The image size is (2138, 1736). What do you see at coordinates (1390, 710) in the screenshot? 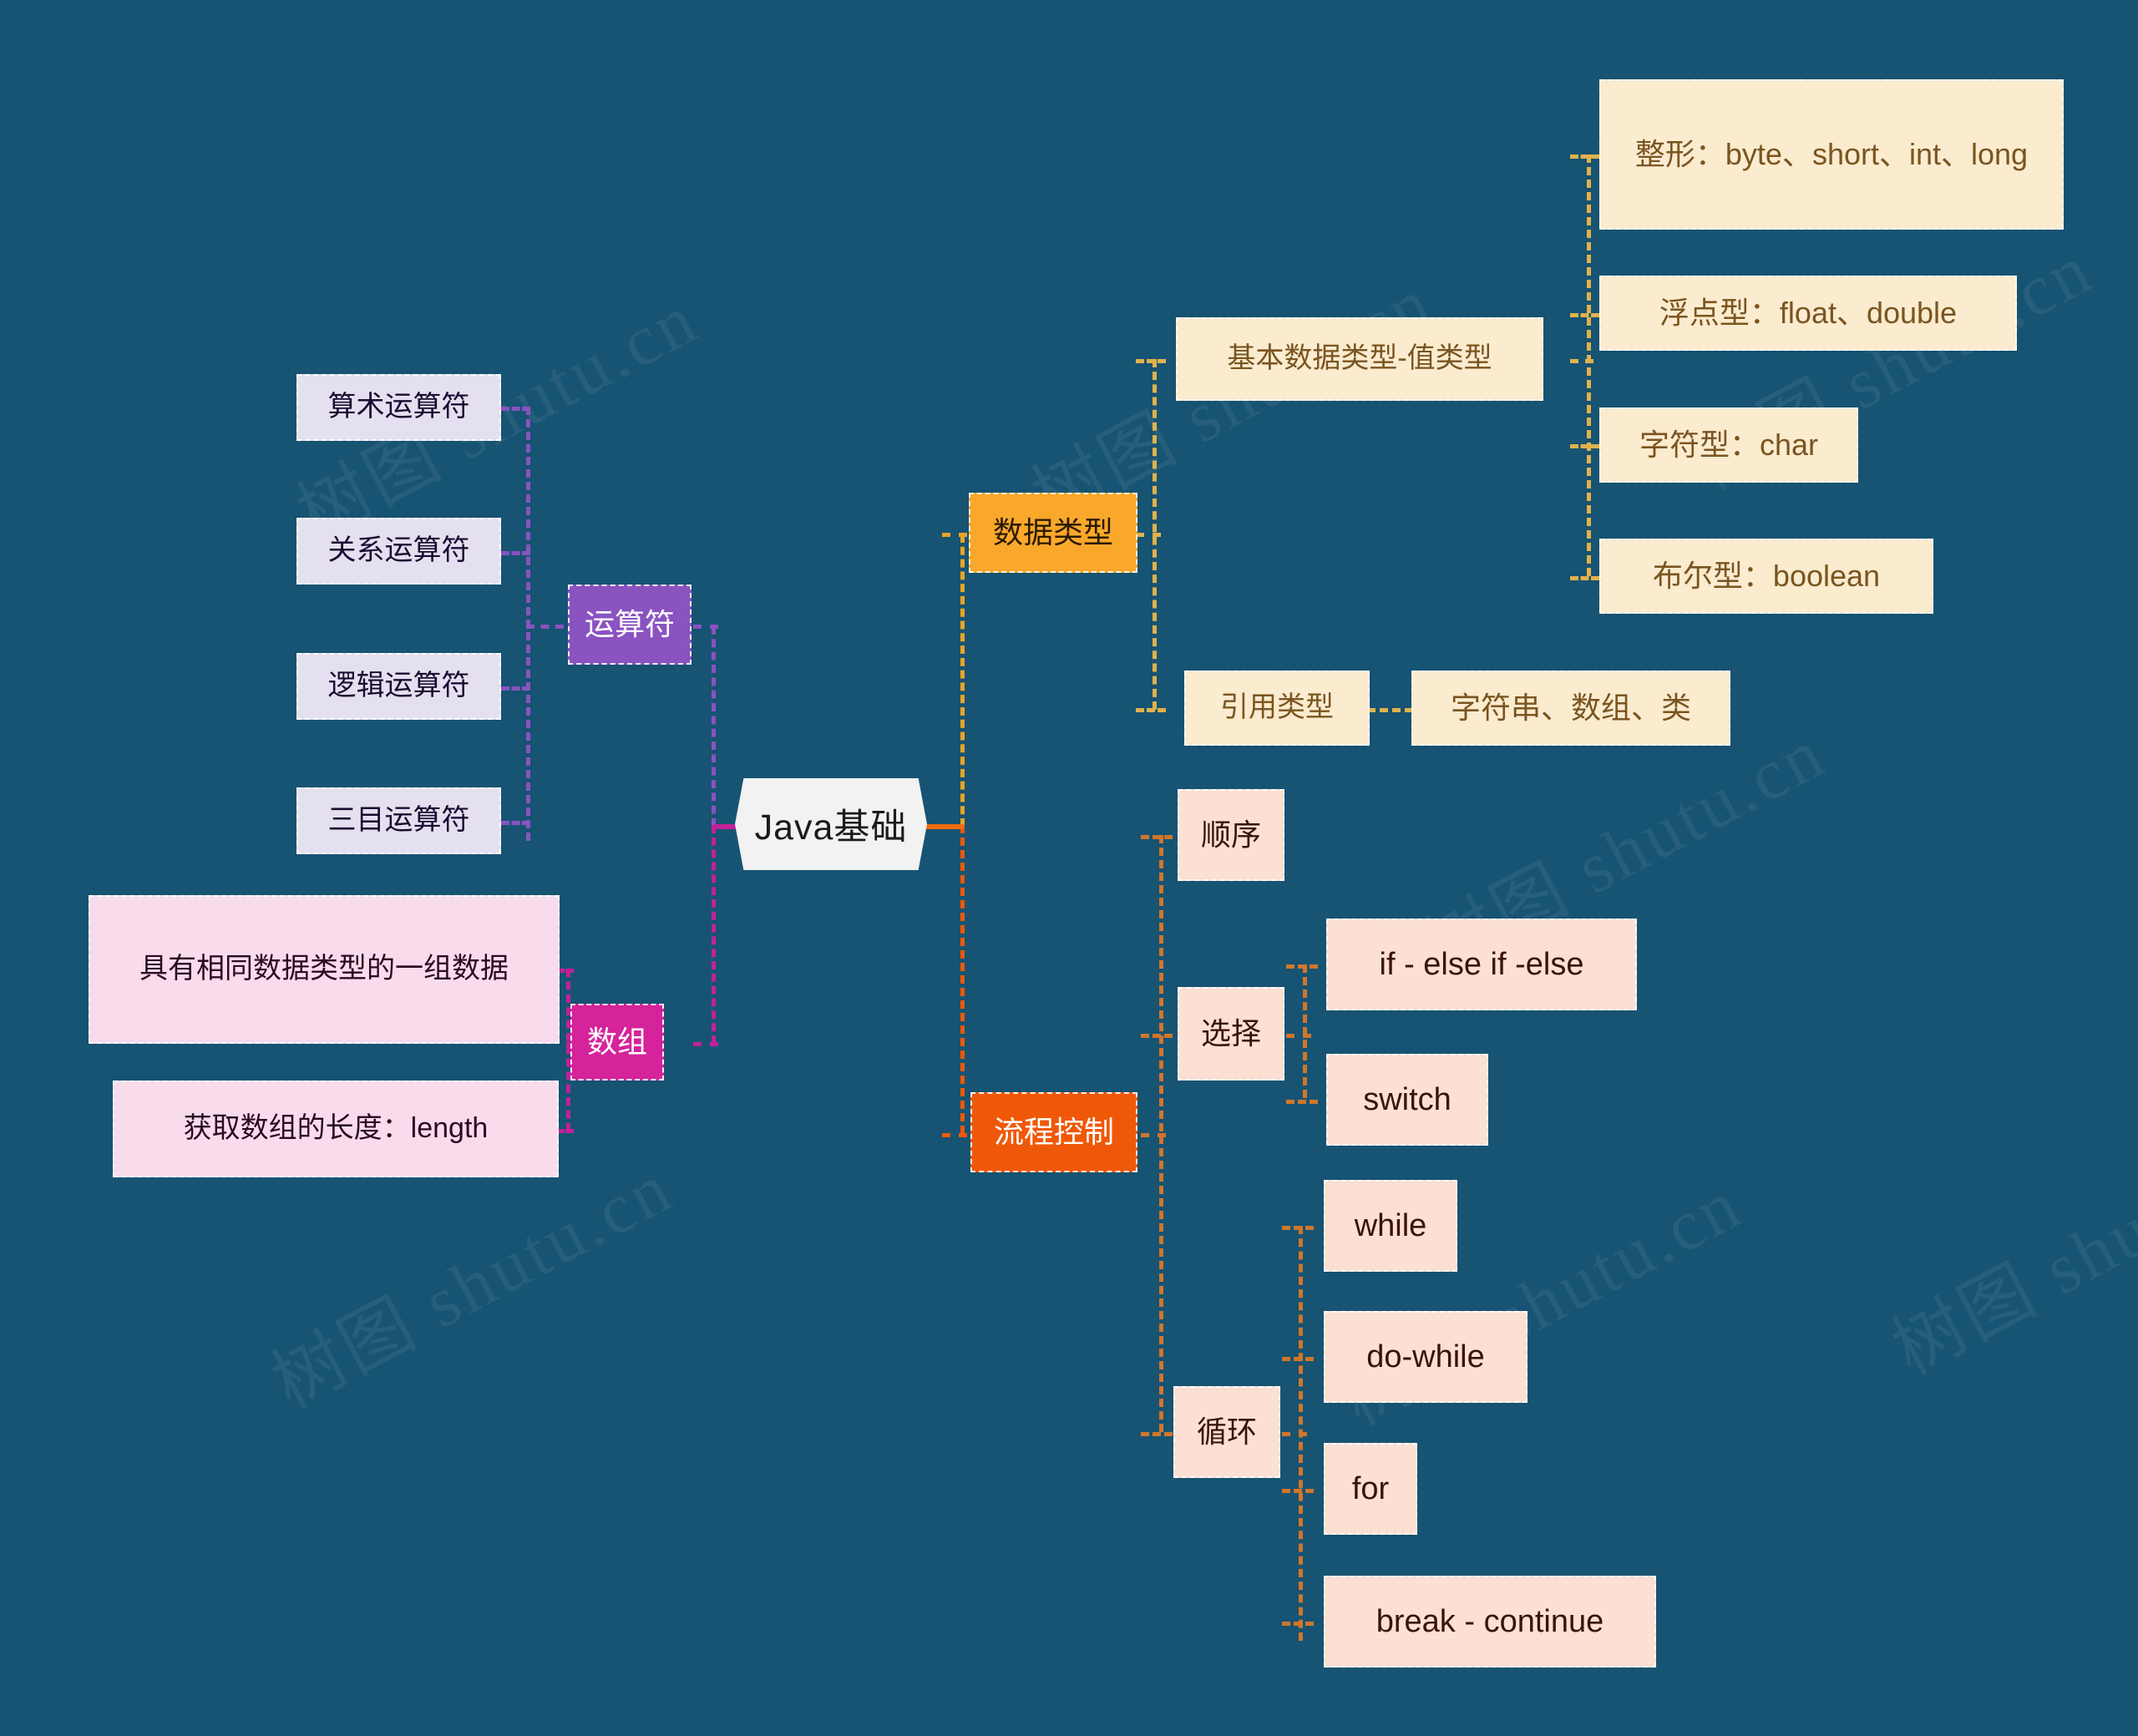
I see `connector-reference-to-leaf` at bounding box center [1390, 710].